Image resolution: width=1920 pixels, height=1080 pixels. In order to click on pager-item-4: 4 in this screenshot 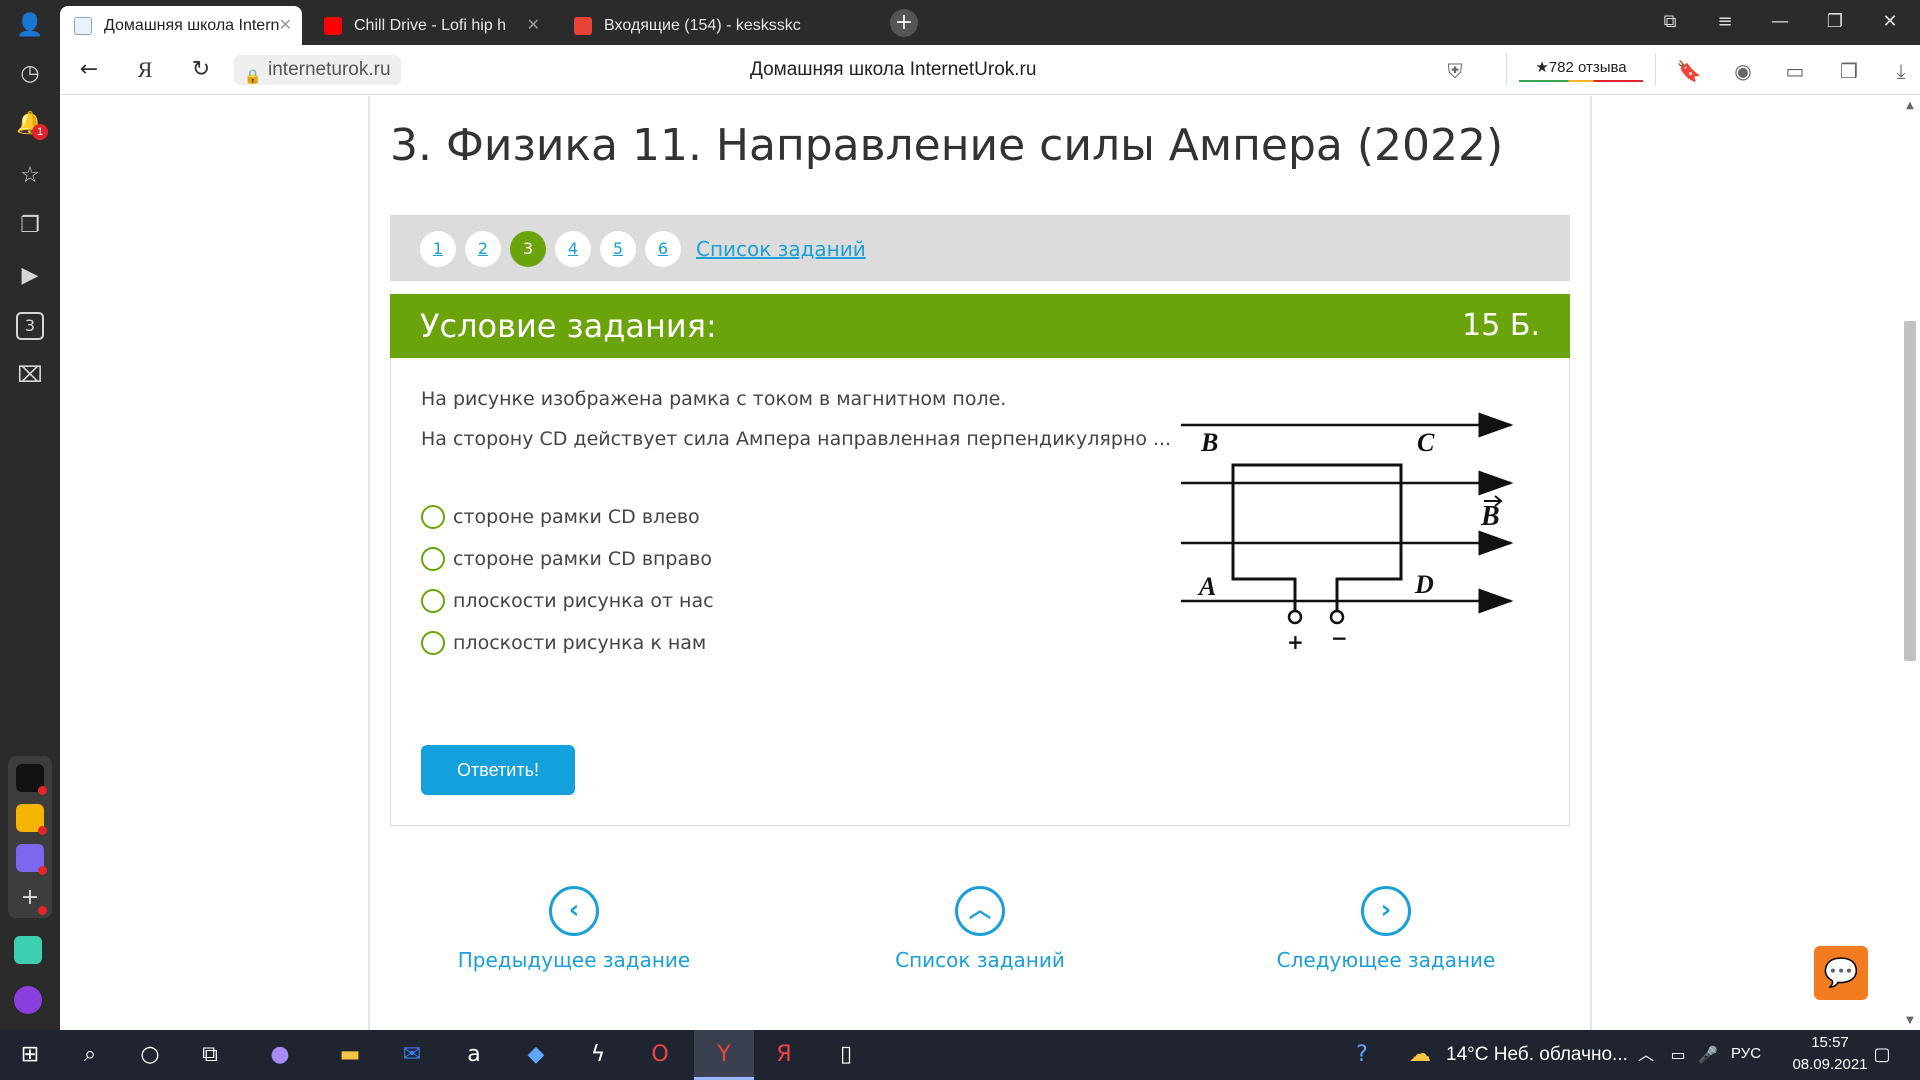, I will do `click(573, 249)`.